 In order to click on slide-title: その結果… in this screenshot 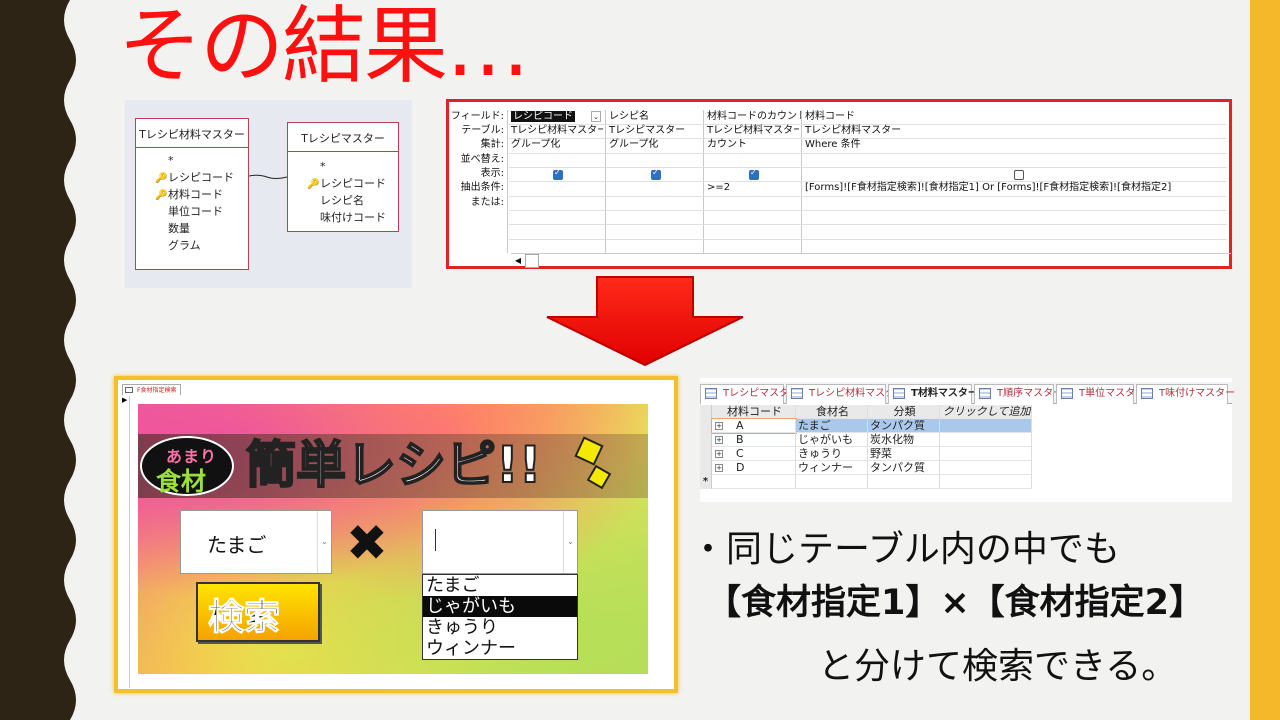, I will do `click(324, 47)`.